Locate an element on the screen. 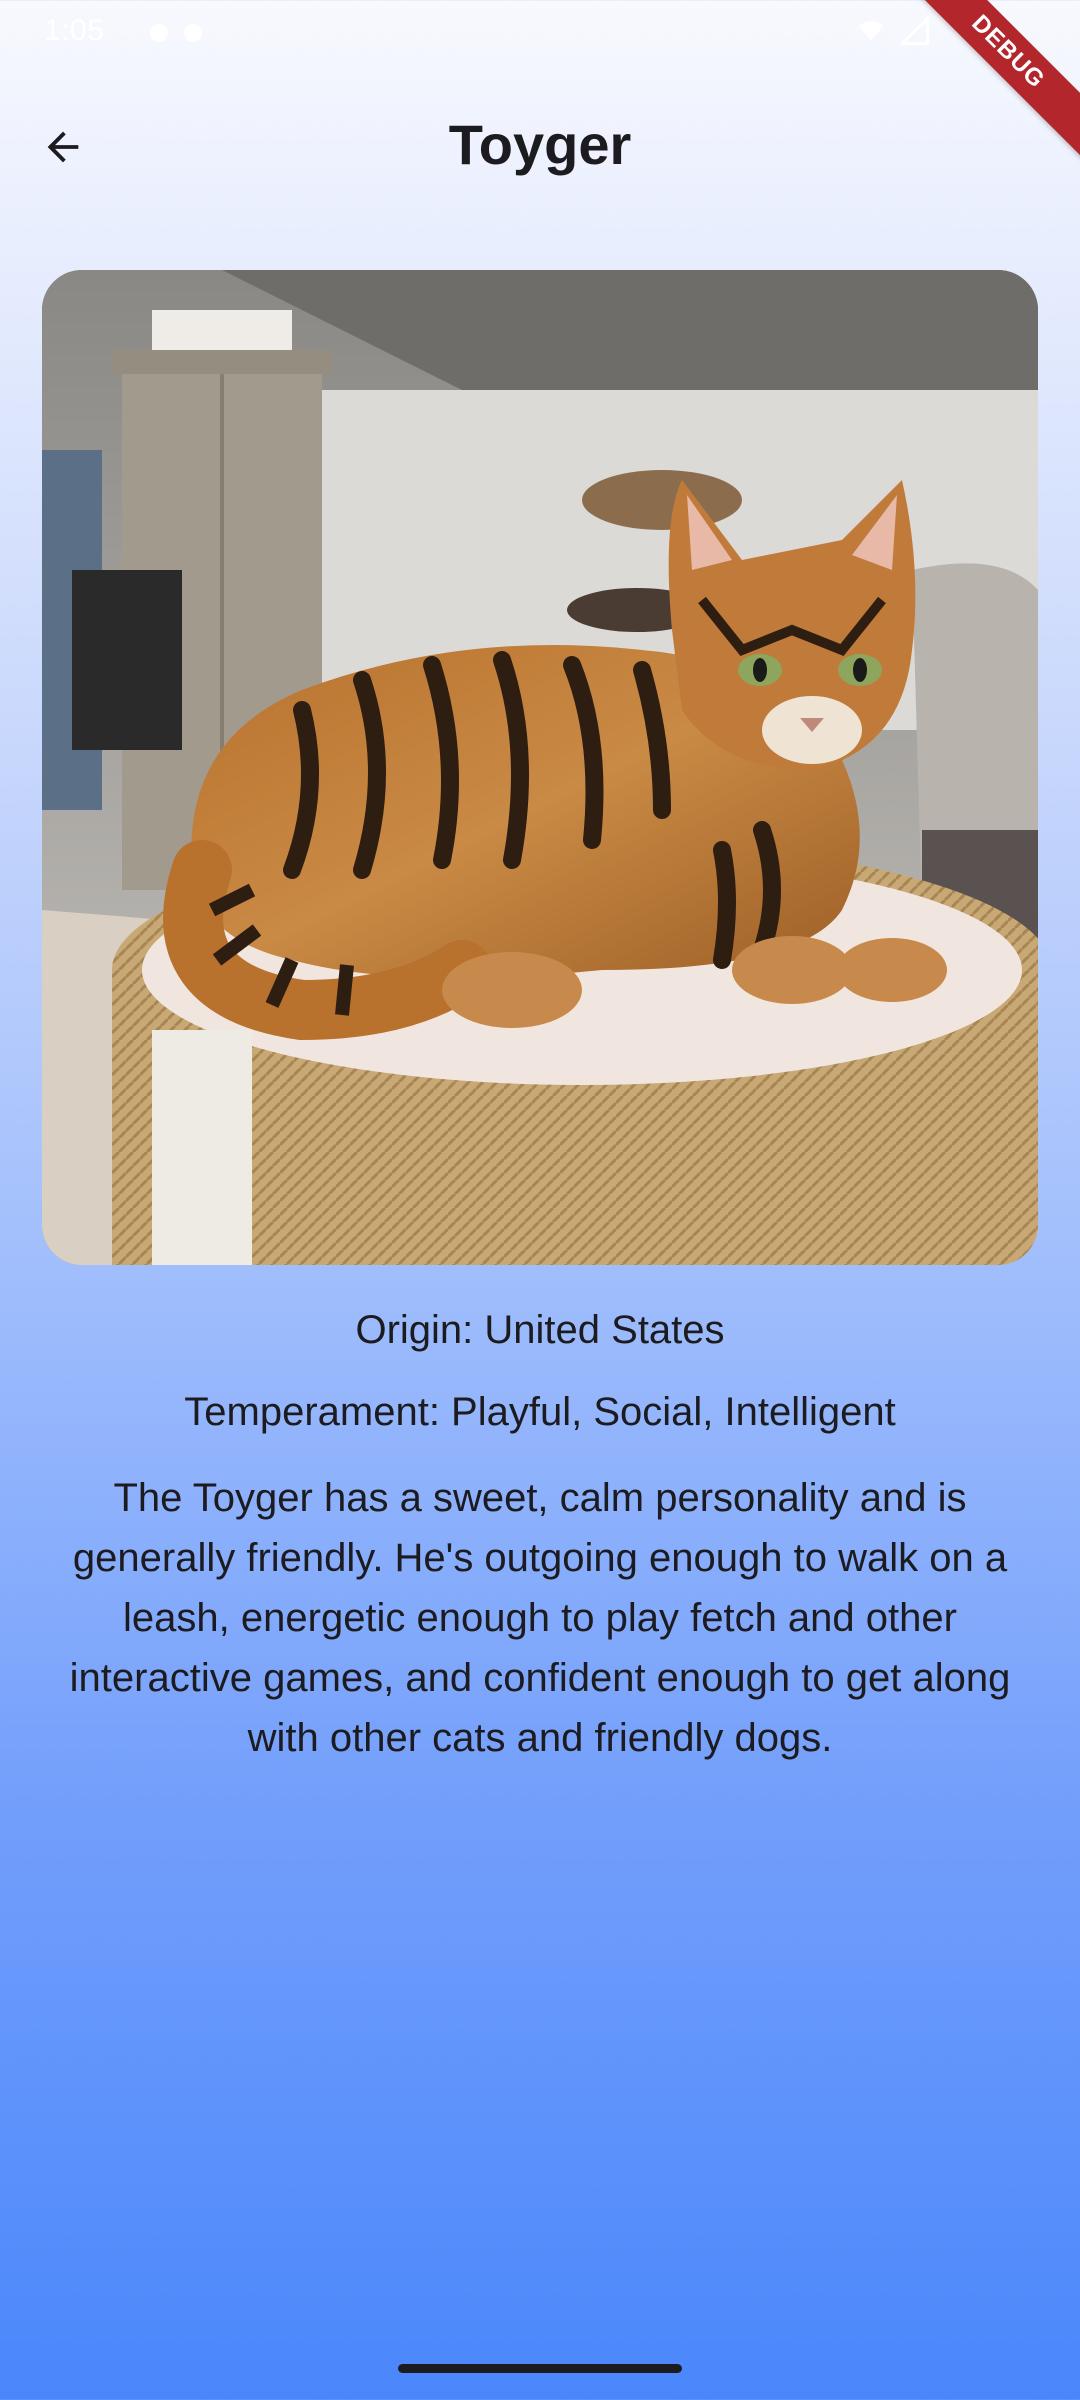  page-title: Toyger is located at coordinates (540, 144).